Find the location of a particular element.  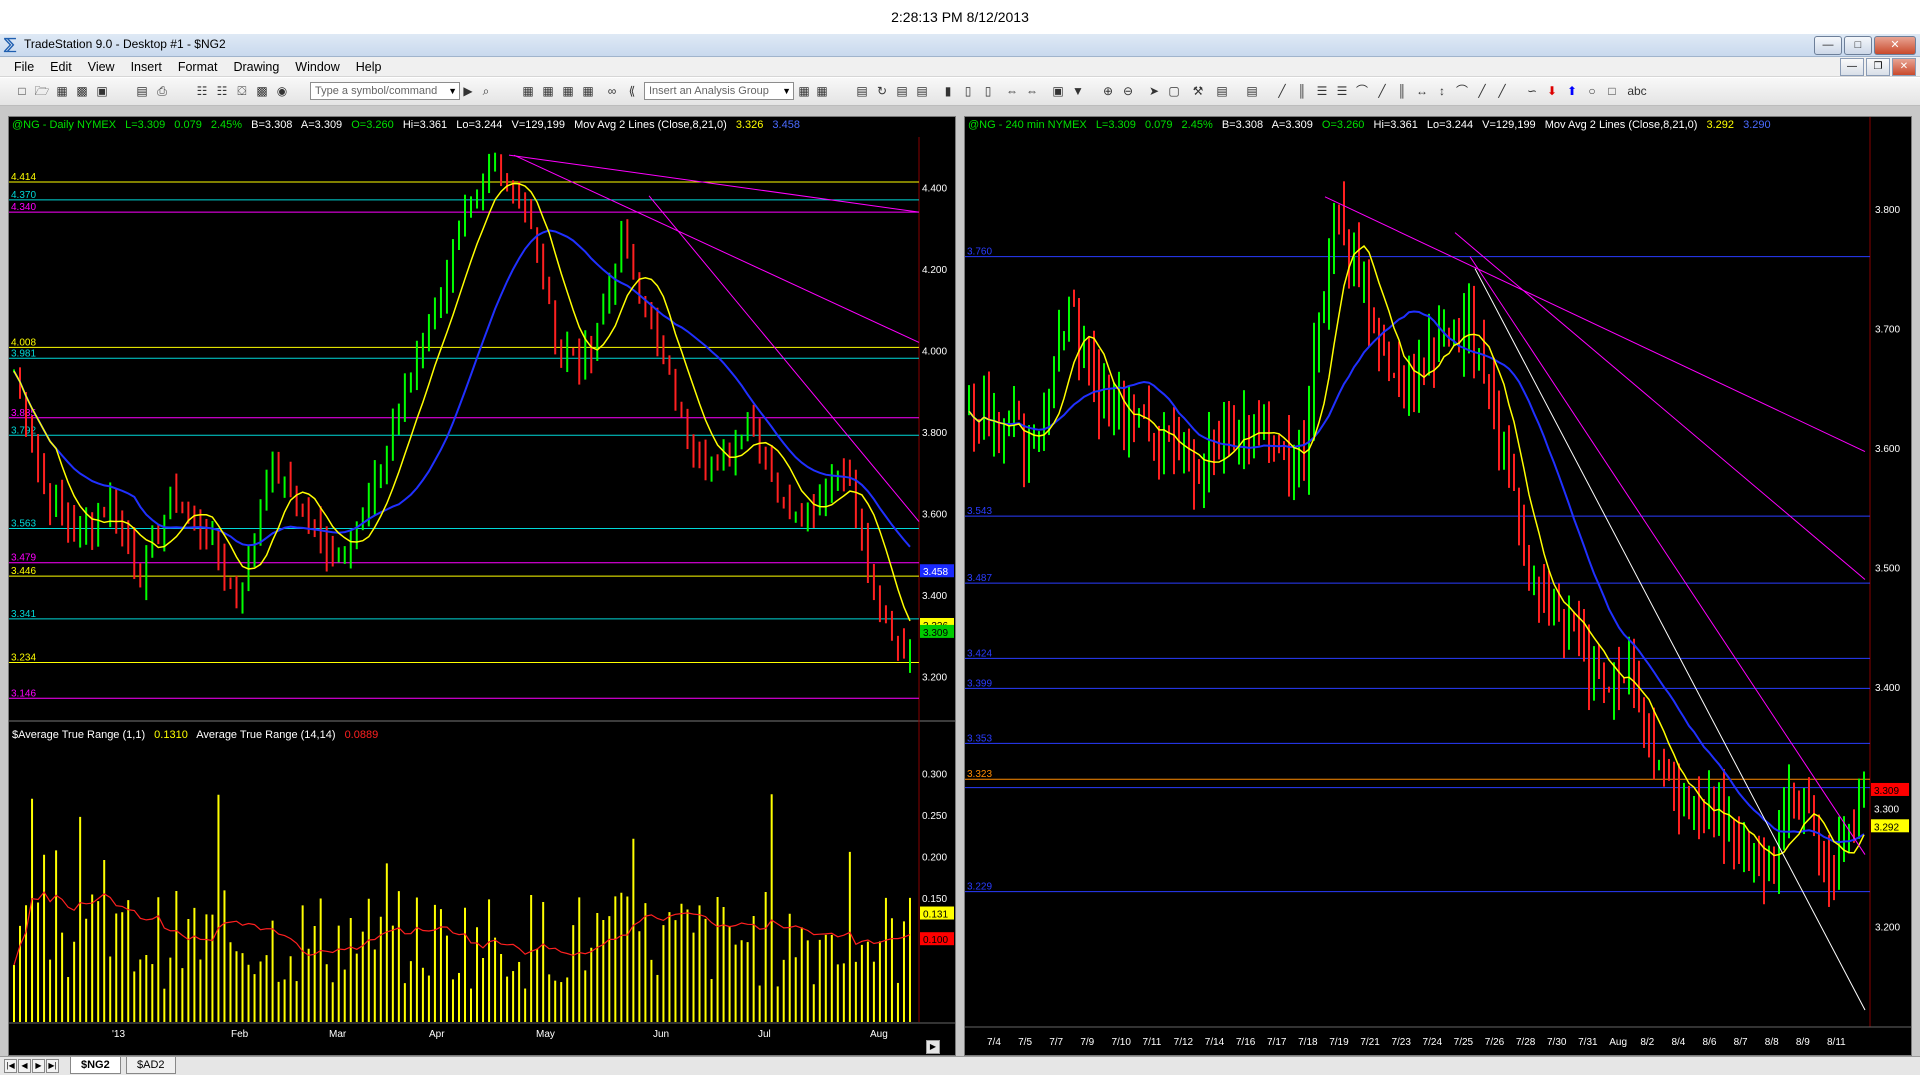

zoom-out-icon: ⊖ is located at coordinates (1128, 91).